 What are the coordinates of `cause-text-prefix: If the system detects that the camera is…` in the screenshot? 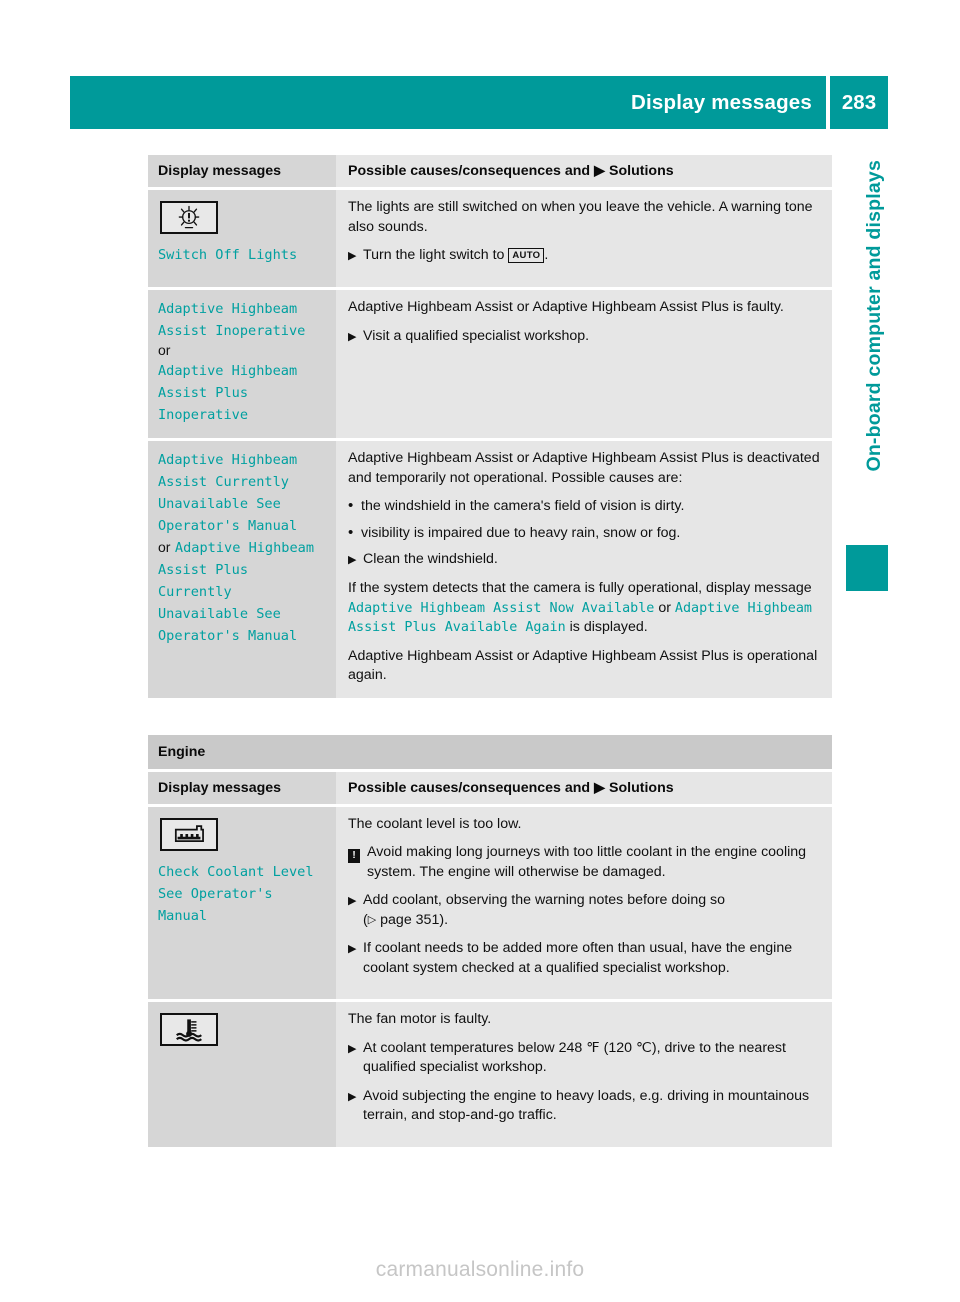 It's located at (580, 588).